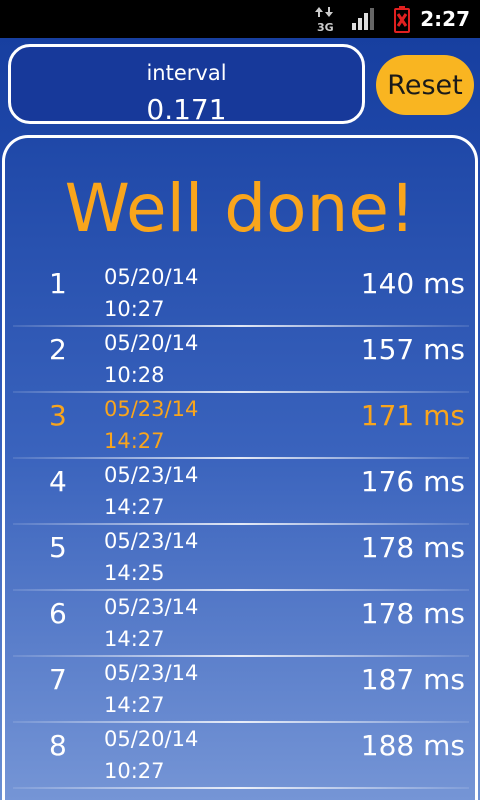  What do you see at coordinates (134, 375) in the screenshot?
I see `score-time: 10:28` at bounding box center [134, 375].